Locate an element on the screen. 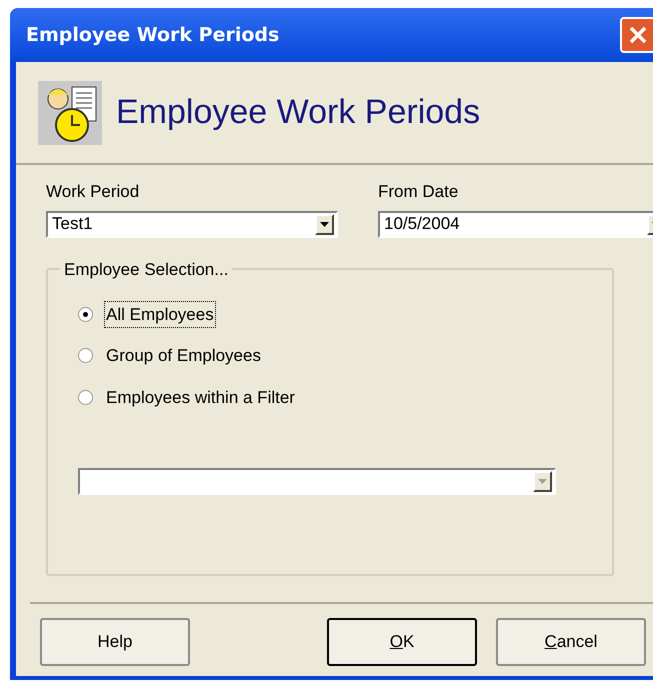 Image resolution: width=653 pixels, height=683 pixels. dropdown-field: Test1 is located at coordinates (192, 224).